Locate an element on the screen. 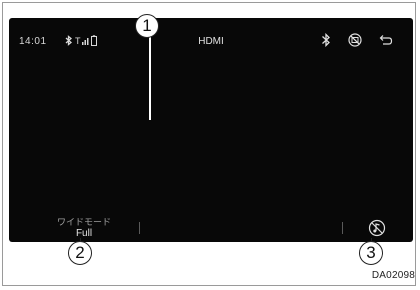 This screenshot has height=290, width=420. separator-right is located at coordinates (342, 228).